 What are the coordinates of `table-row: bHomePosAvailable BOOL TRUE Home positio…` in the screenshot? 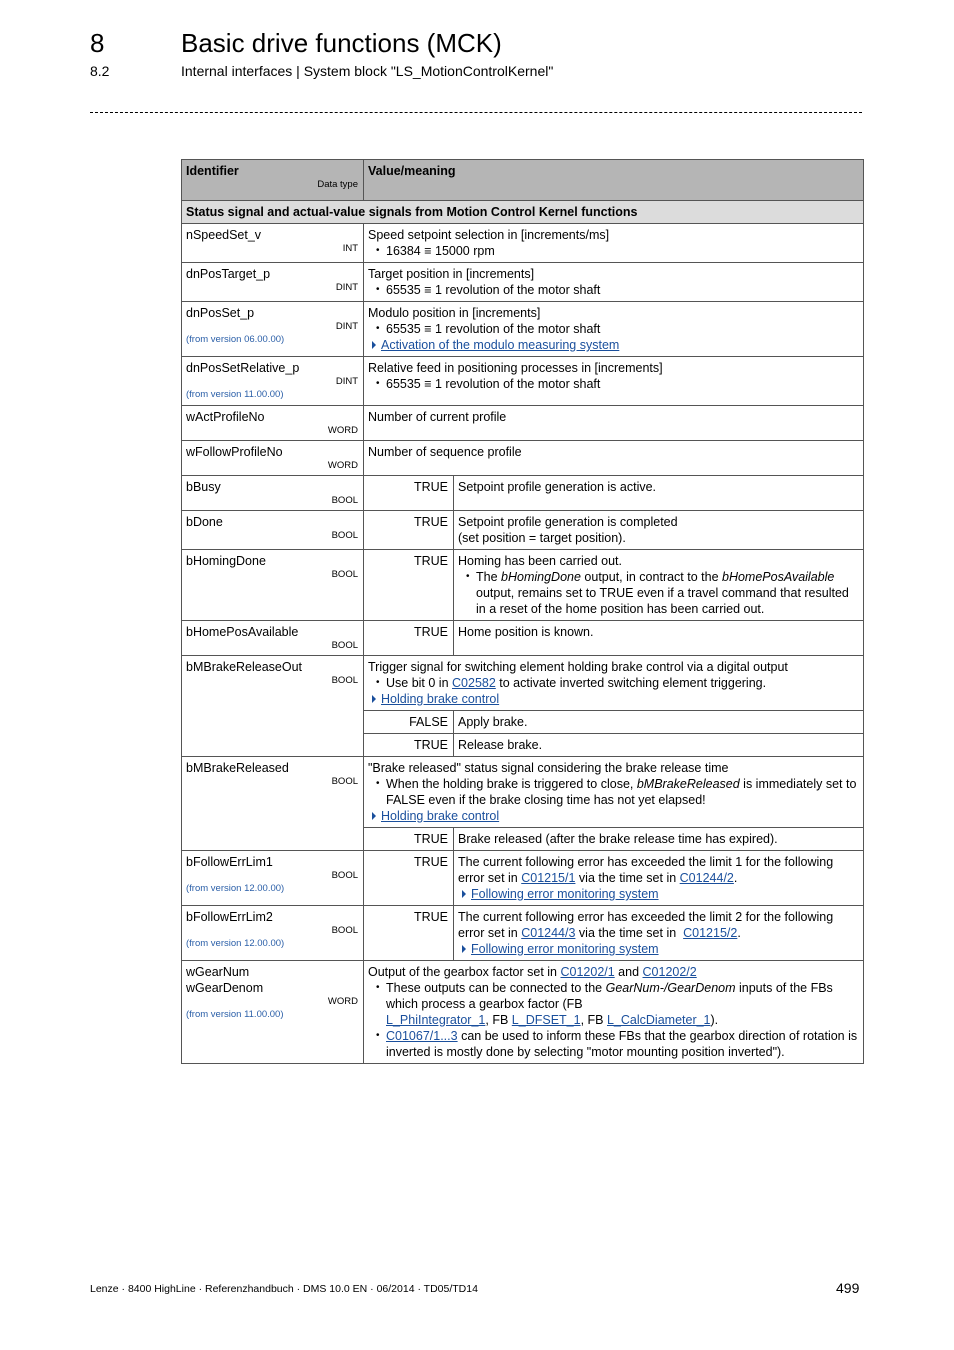 It's located at (522, 638).